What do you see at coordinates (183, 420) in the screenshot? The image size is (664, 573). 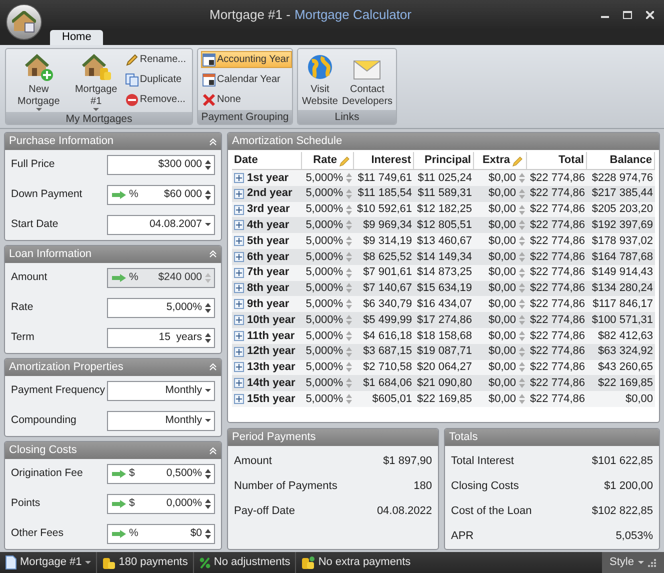 I see `field-value: Monthly` at bounding box center [183, 420].